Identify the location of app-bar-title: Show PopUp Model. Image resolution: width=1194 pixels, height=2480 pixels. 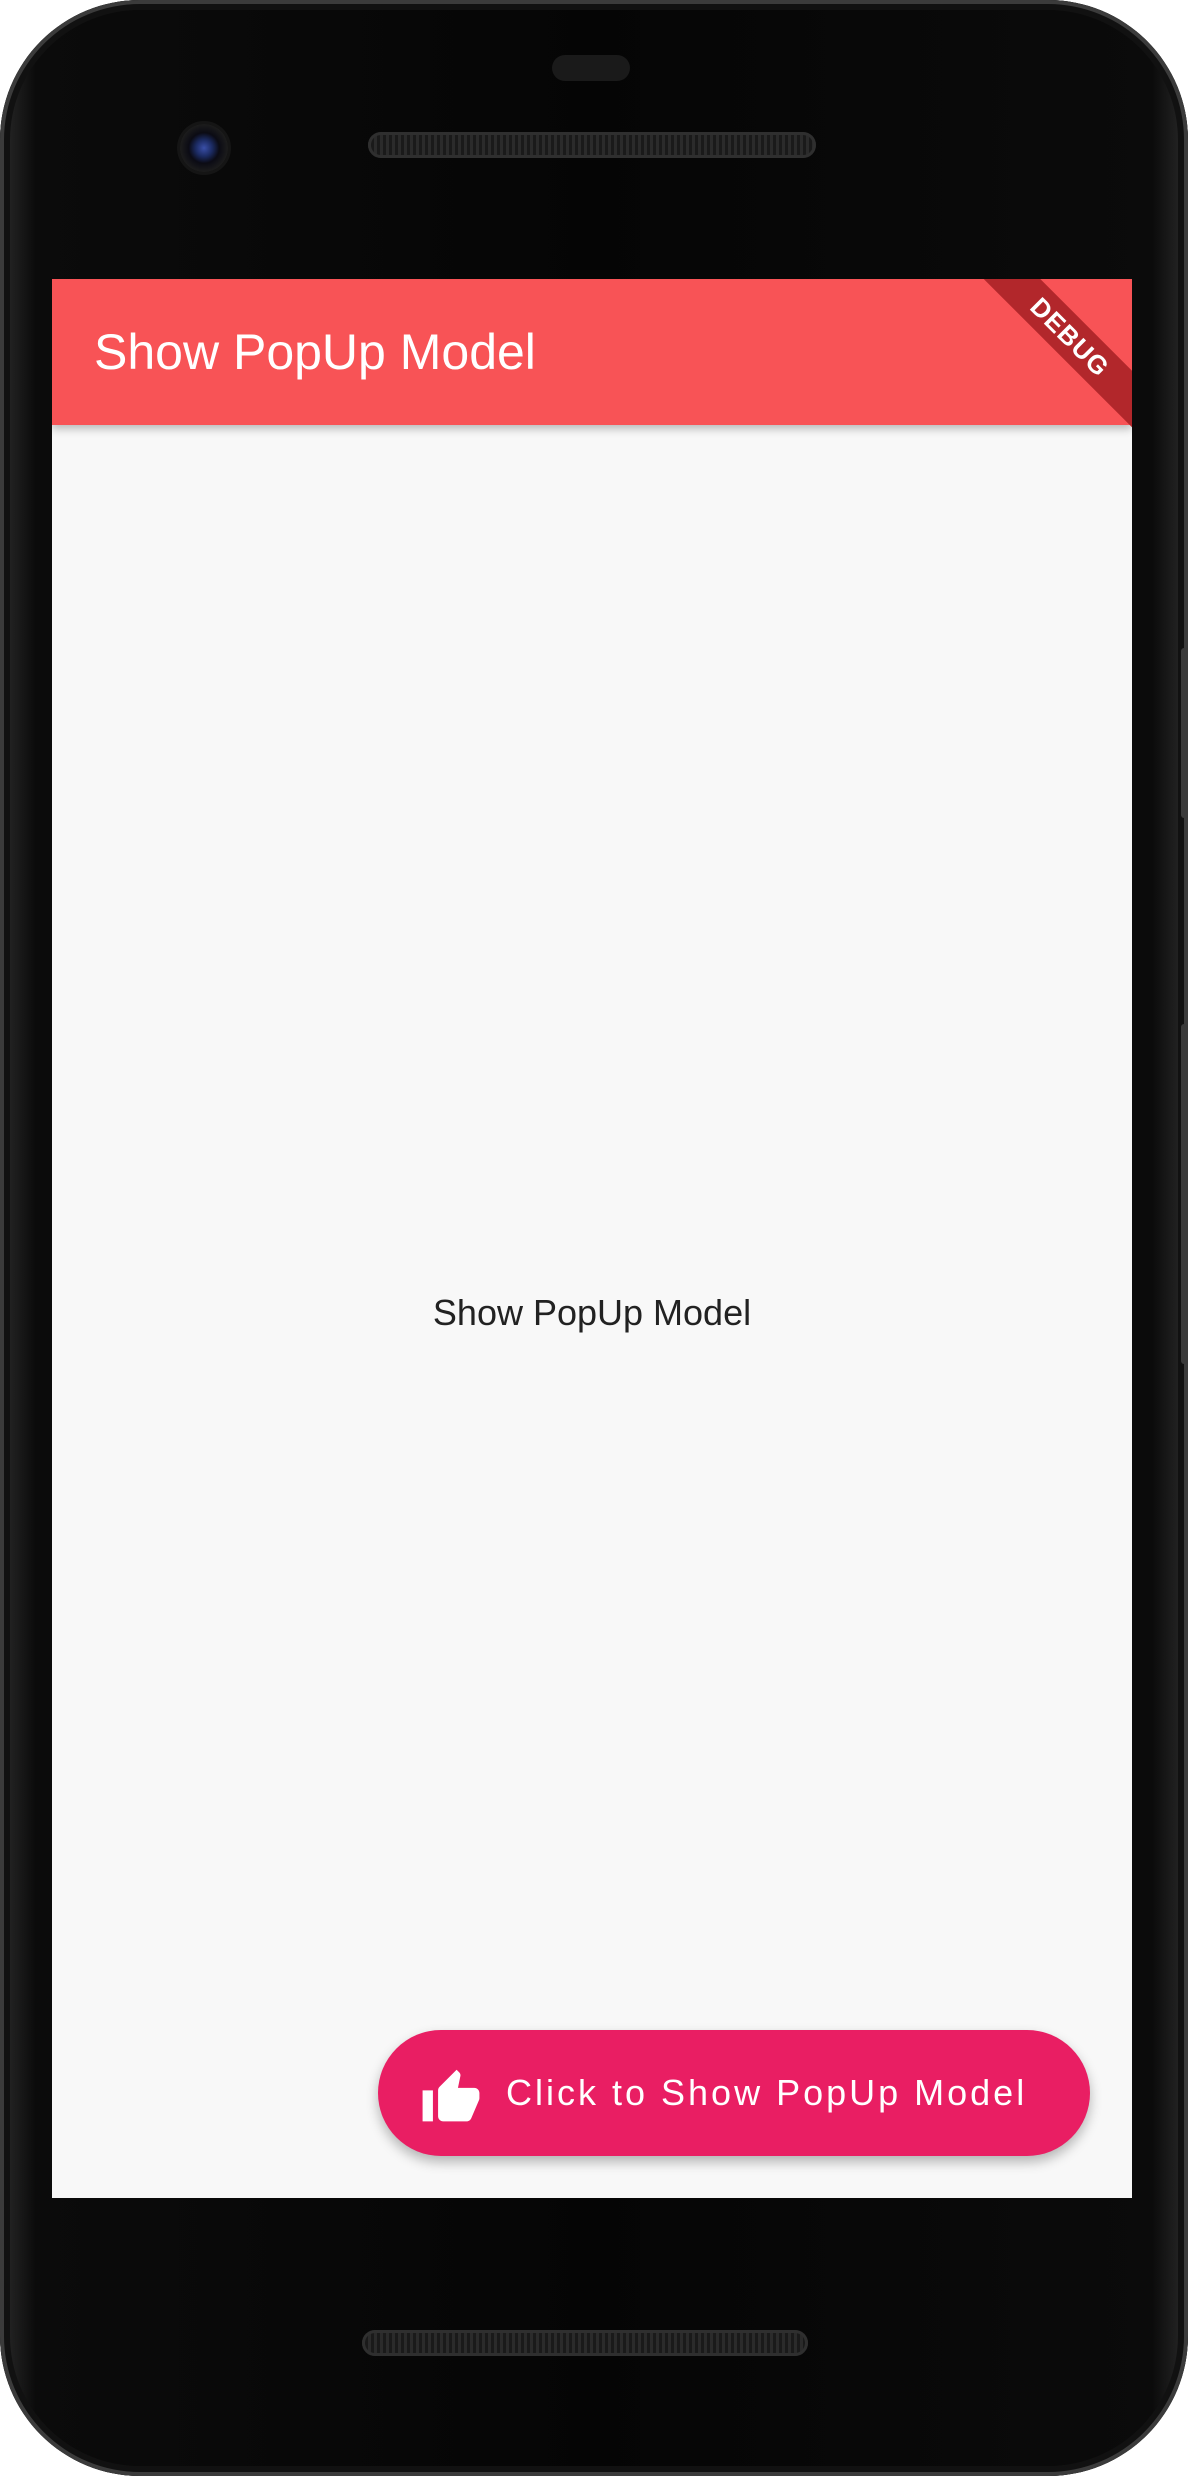
(315, 352).